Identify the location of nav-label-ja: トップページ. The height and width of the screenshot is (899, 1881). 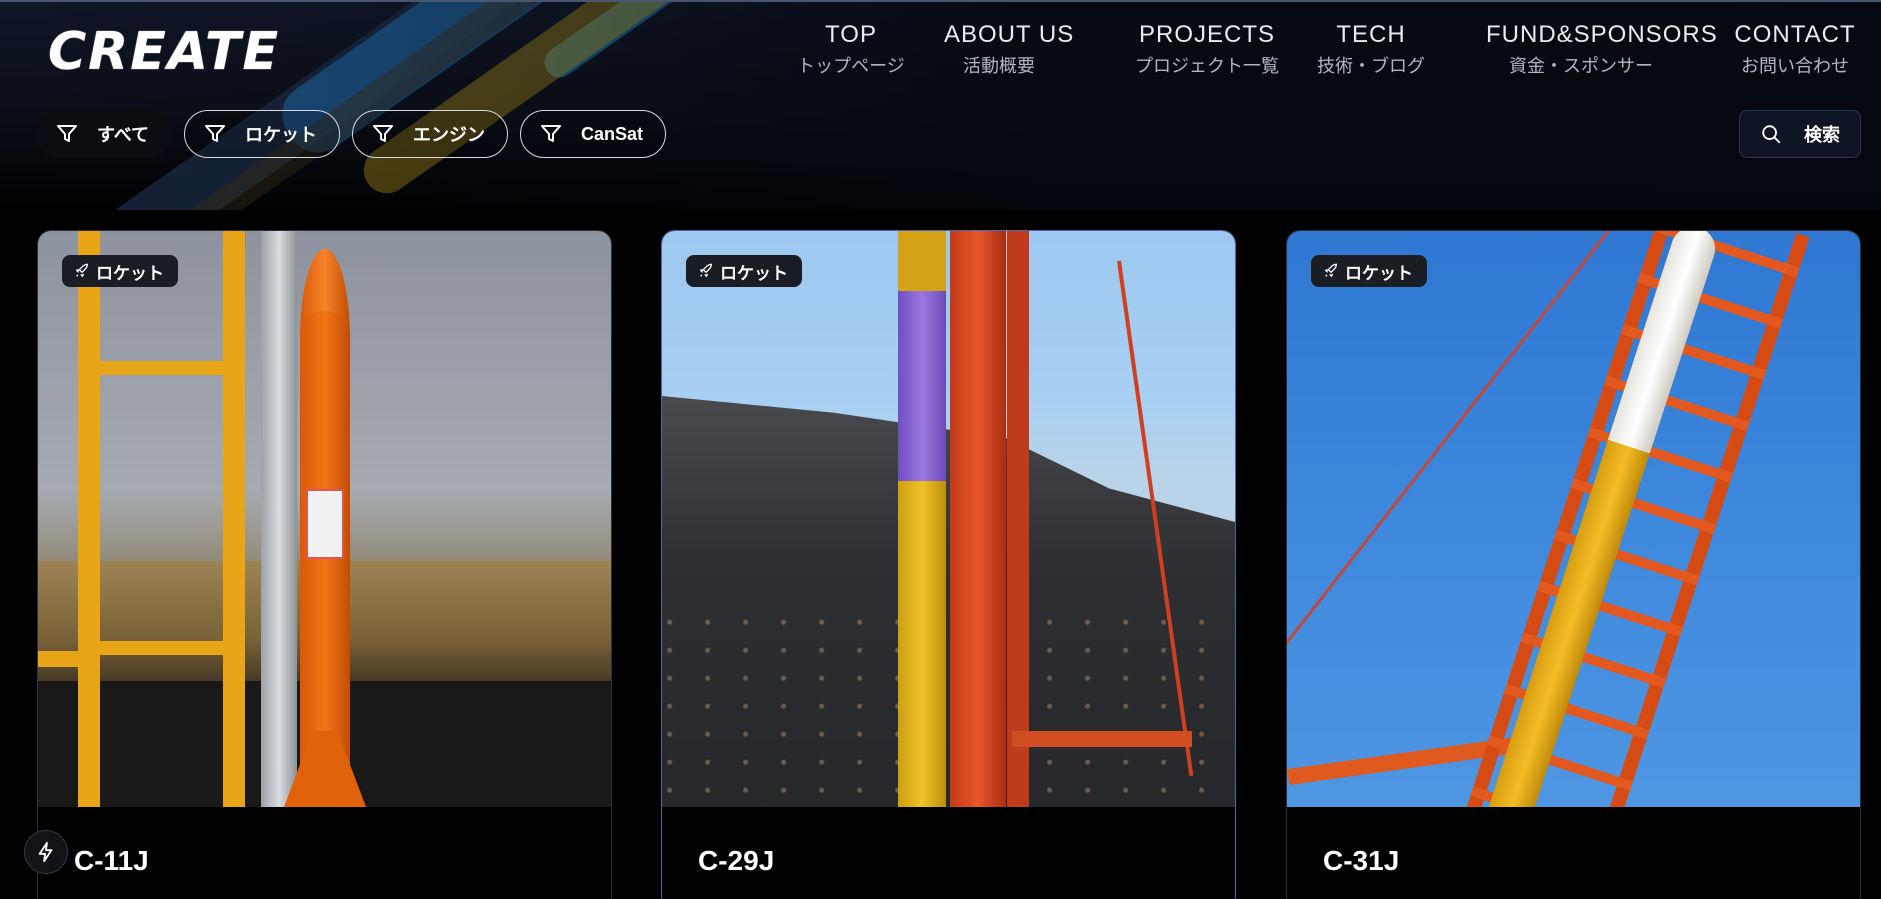
(851, 66).